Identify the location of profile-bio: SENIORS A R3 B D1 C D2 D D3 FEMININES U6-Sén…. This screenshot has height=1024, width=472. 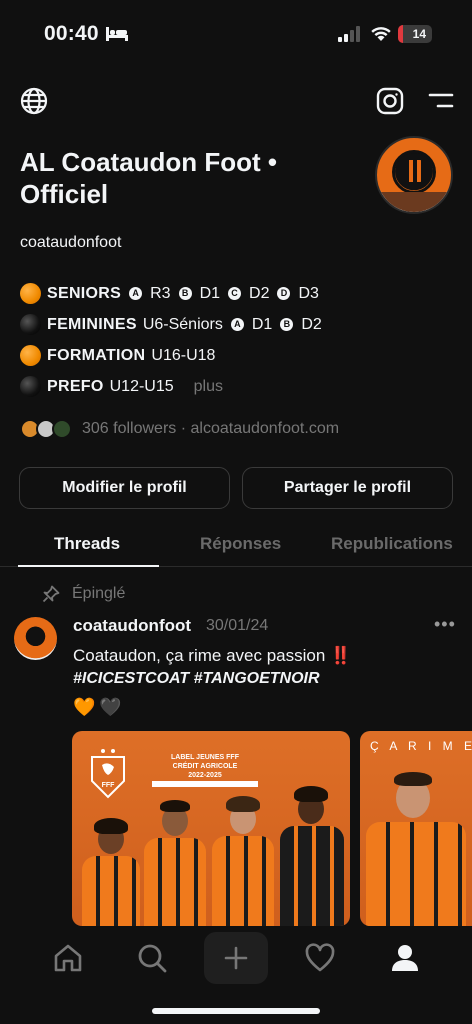
(171, 340).